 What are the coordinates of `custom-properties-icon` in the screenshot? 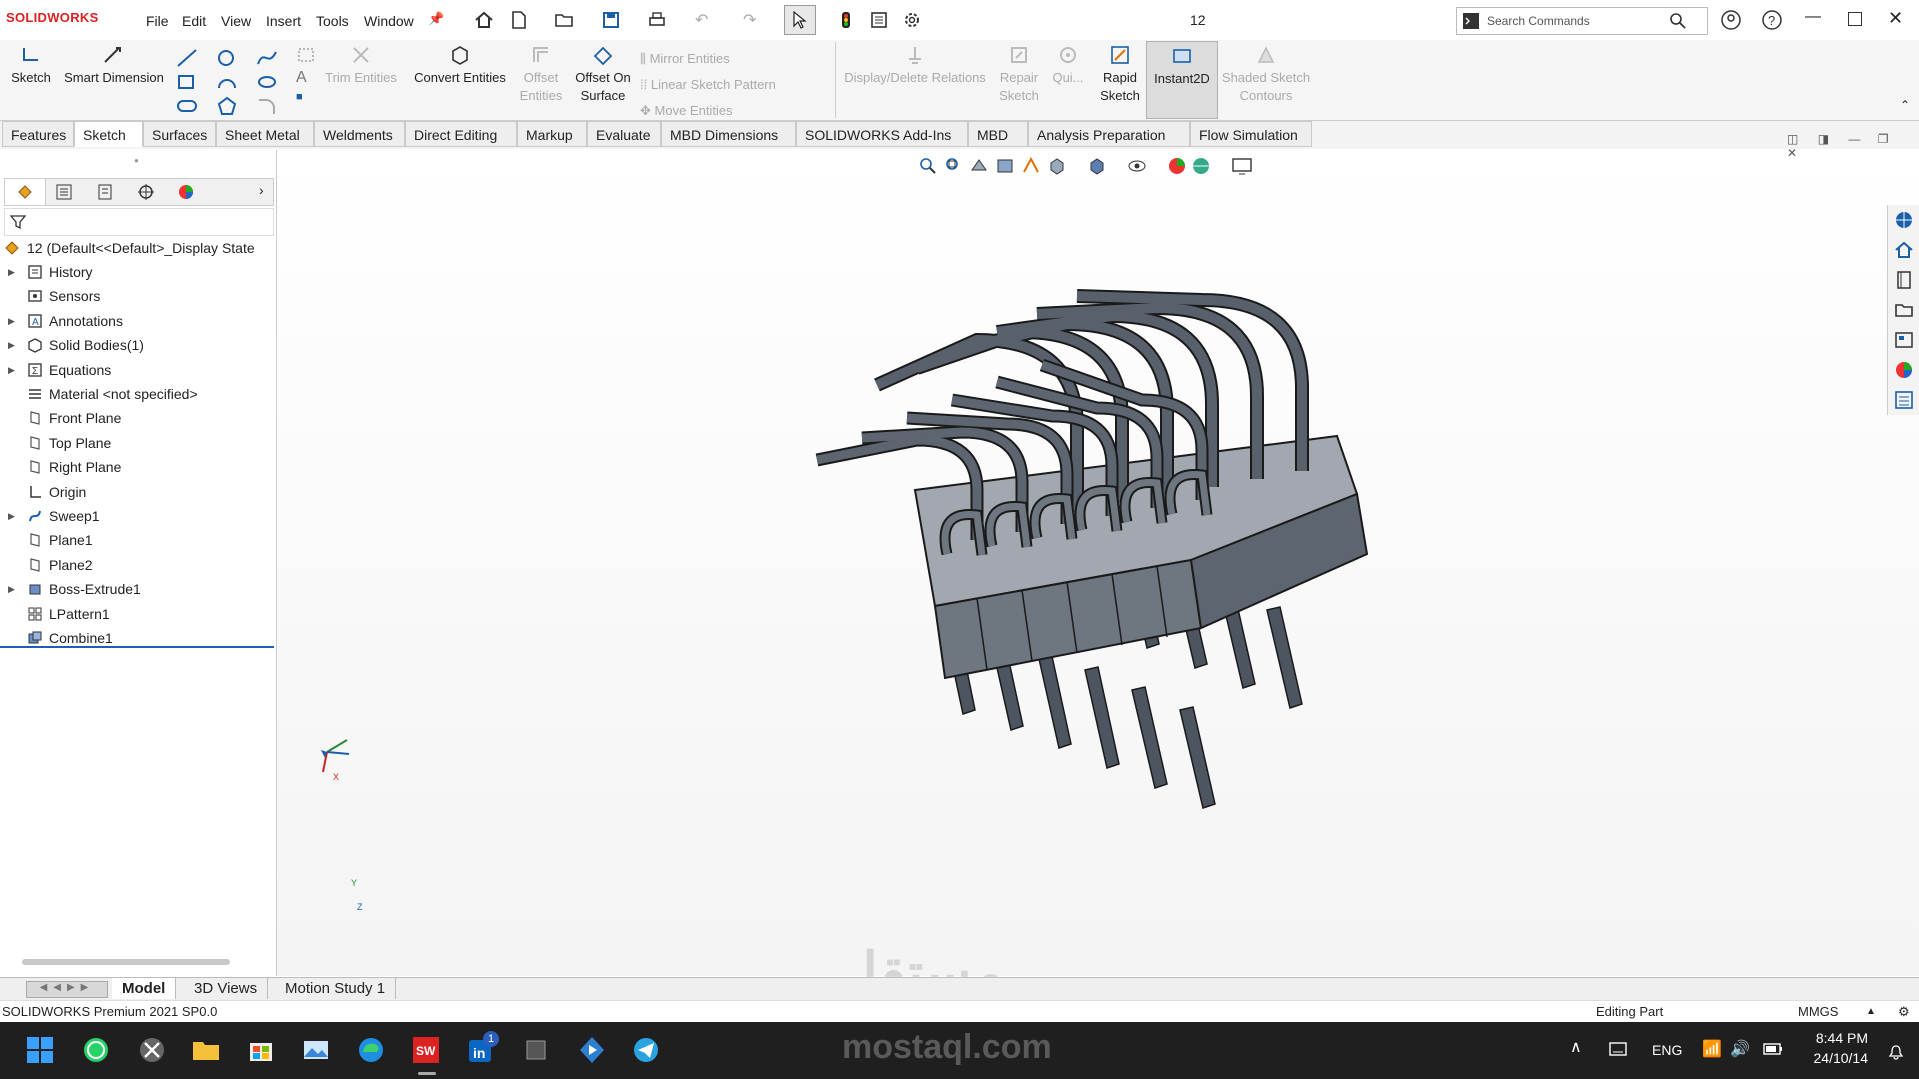 It's located at (1904, 400).